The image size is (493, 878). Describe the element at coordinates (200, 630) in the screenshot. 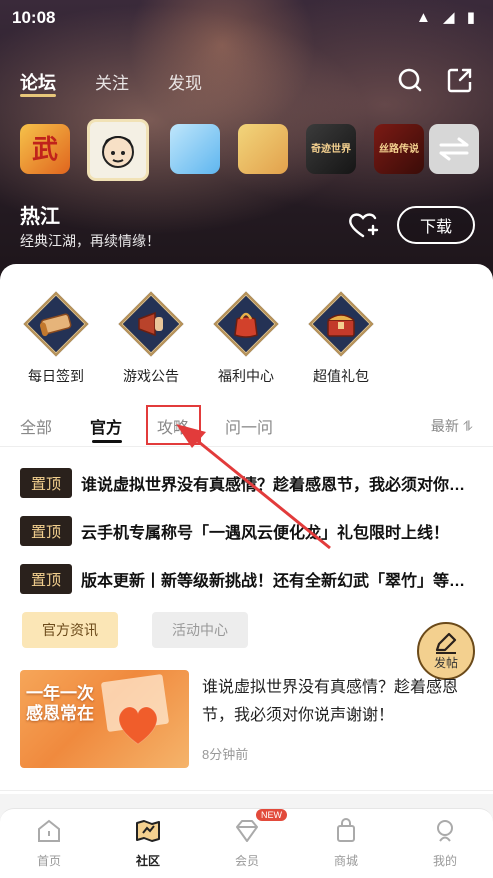

I see `chip-activity-center: 活动中心` at that location.